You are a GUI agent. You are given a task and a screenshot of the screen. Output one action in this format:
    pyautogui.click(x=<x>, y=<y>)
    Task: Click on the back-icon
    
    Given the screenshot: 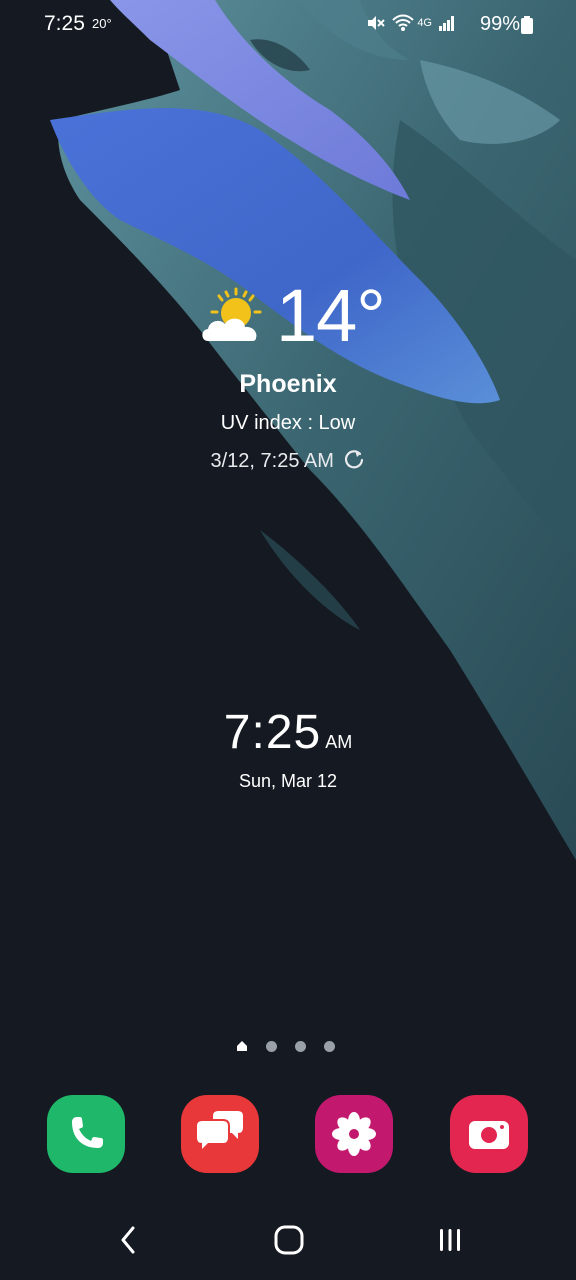 What is the action you would take?
    pyautogui.click(x=128, y=1240)
    